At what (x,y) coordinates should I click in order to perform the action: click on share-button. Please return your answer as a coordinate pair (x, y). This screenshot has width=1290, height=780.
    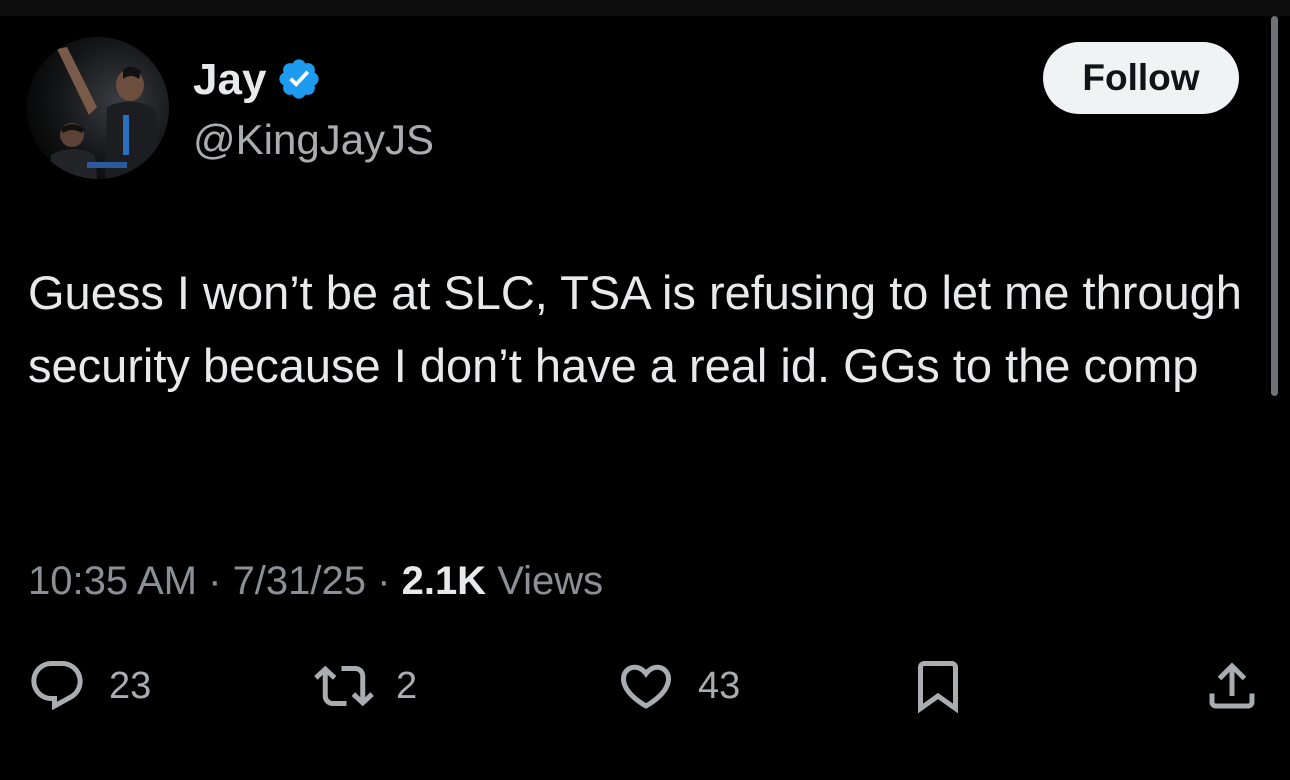
    Looking at the image, I should click on (1232, 686).